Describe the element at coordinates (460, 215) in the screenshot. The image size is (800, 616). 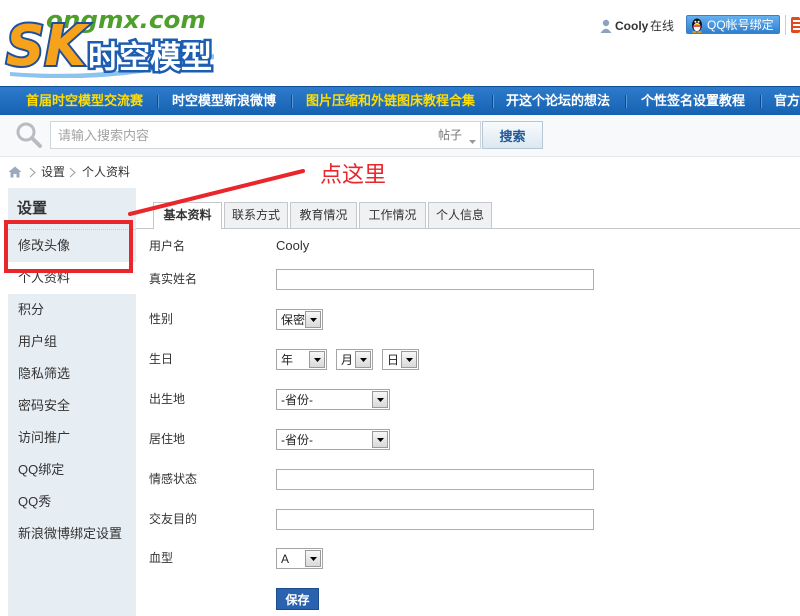
I see `tab-personal-info: 个人信息` at that location.